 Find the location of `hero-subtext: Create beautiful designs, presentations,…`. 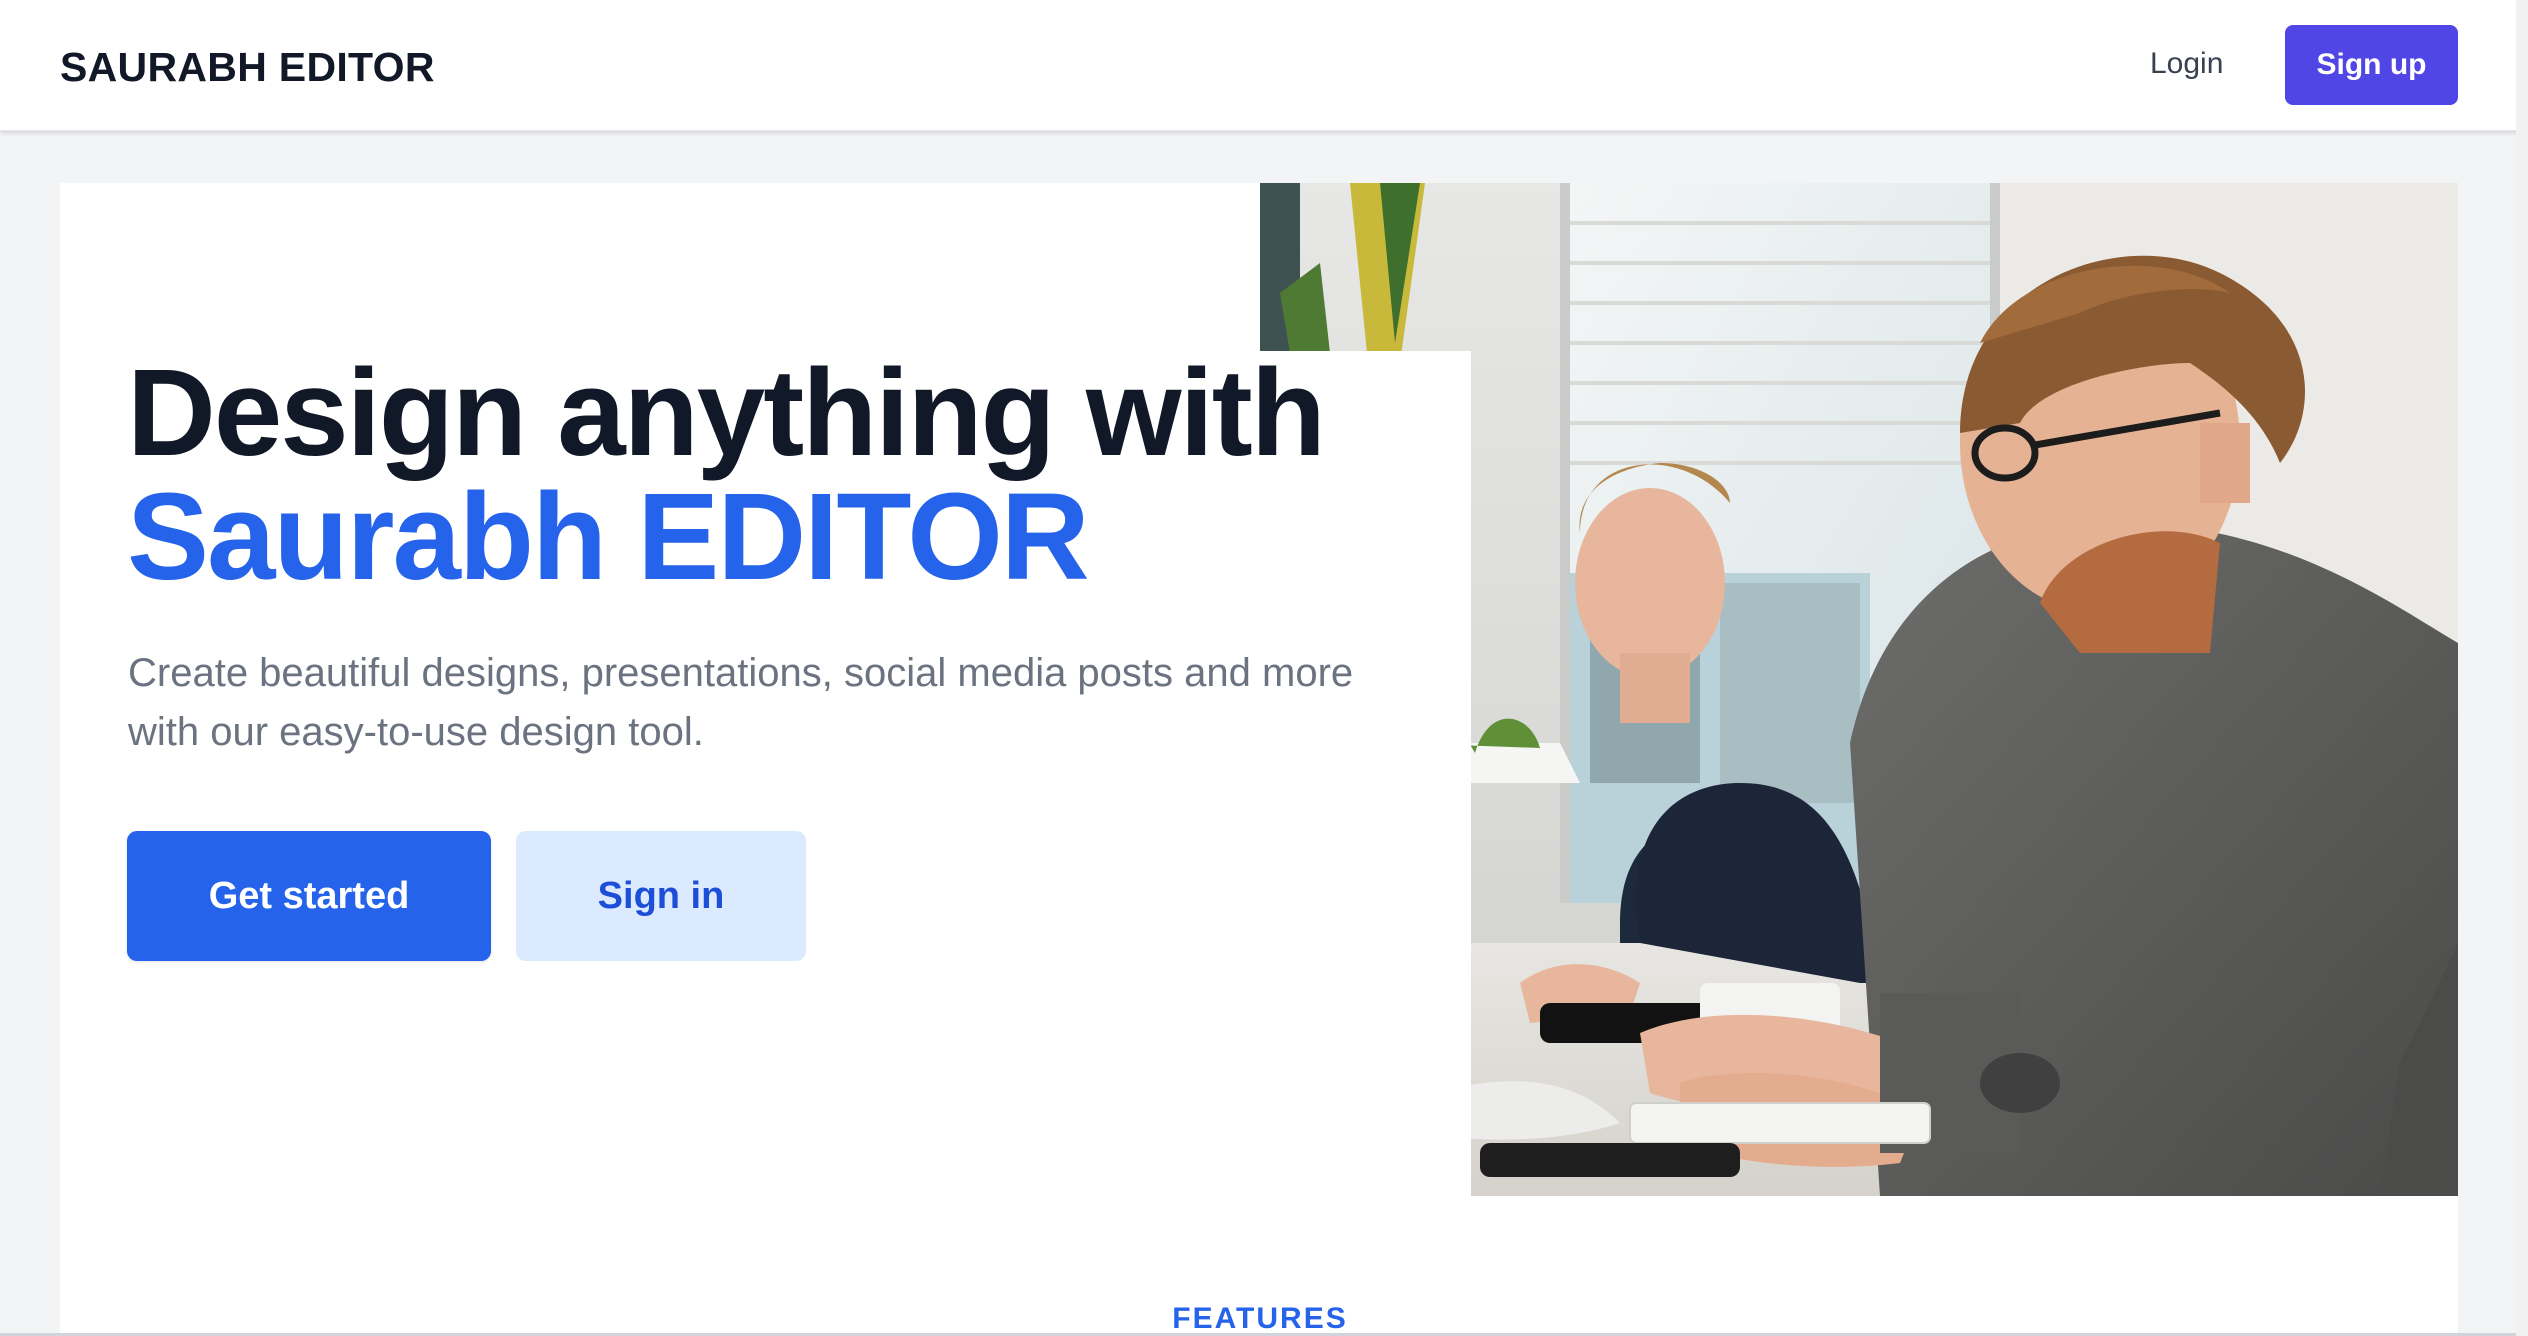

hero-subtext: Create beautiful designs, presentations,… is located at coordinates (741, 702).